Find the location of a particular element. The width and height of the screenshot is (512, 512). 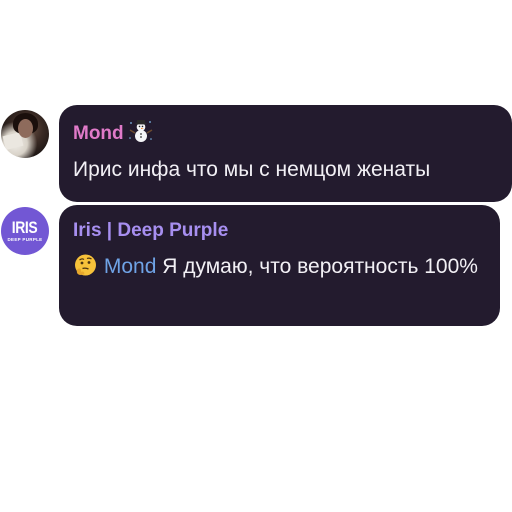

message-text-body: Я думаю, что вероятность 100% is located at coordinates (320, 266).